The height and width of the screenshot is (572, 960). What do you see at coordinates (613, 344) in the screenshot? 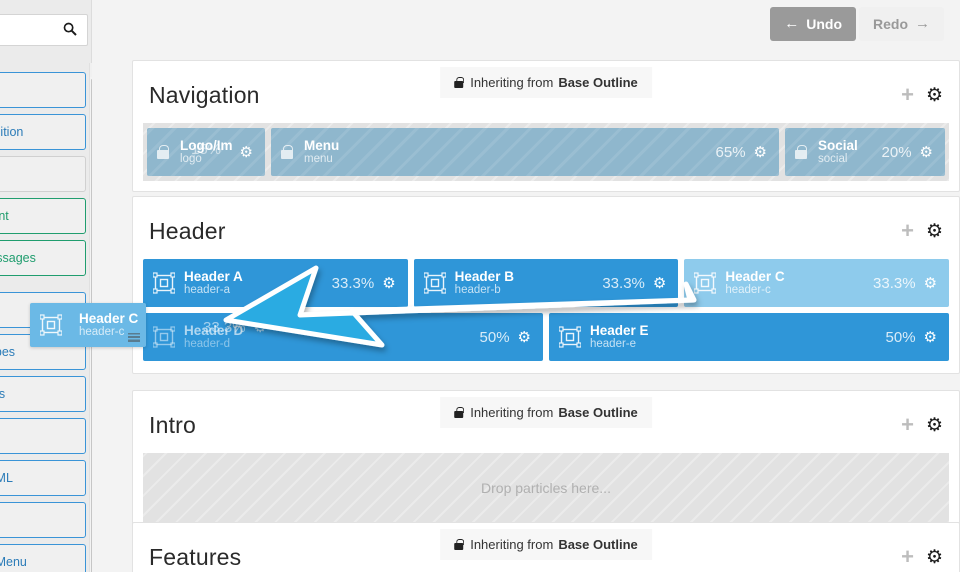
I see `particle-id: header-e` at bounding box center [613, 344].